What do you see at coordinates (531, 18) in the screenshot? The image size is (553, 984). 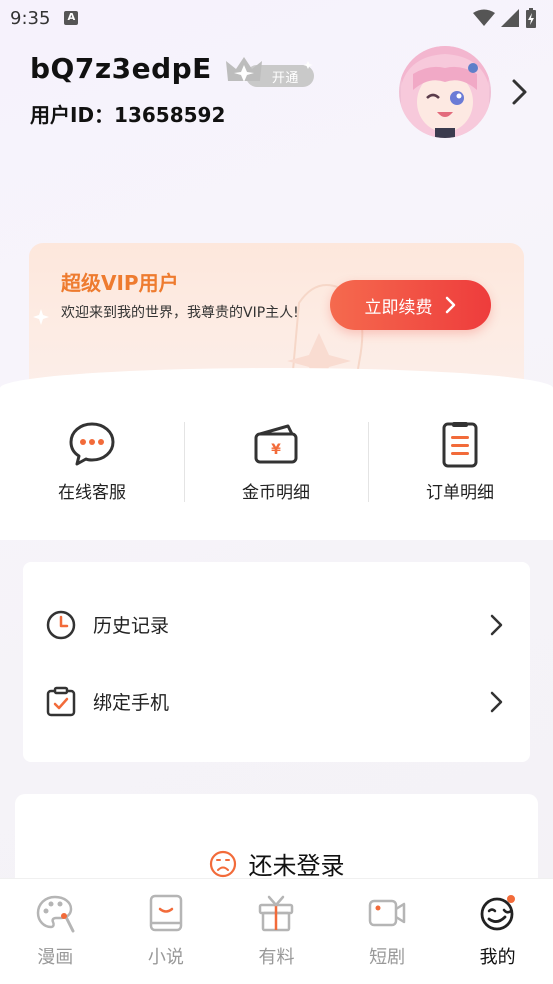 I see `battery-icon` at bounding box center [531, 18].